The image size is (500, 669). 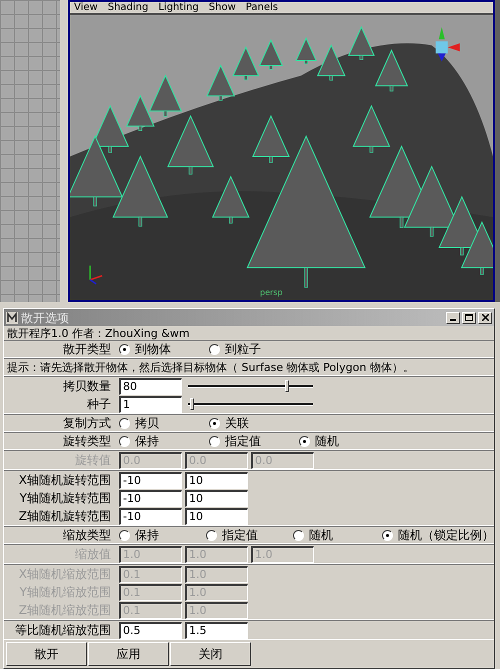 What do you see at coordinates (271, 293) in the screenshot?
I see `camera-label: persp` at bounding box center [271, 293].